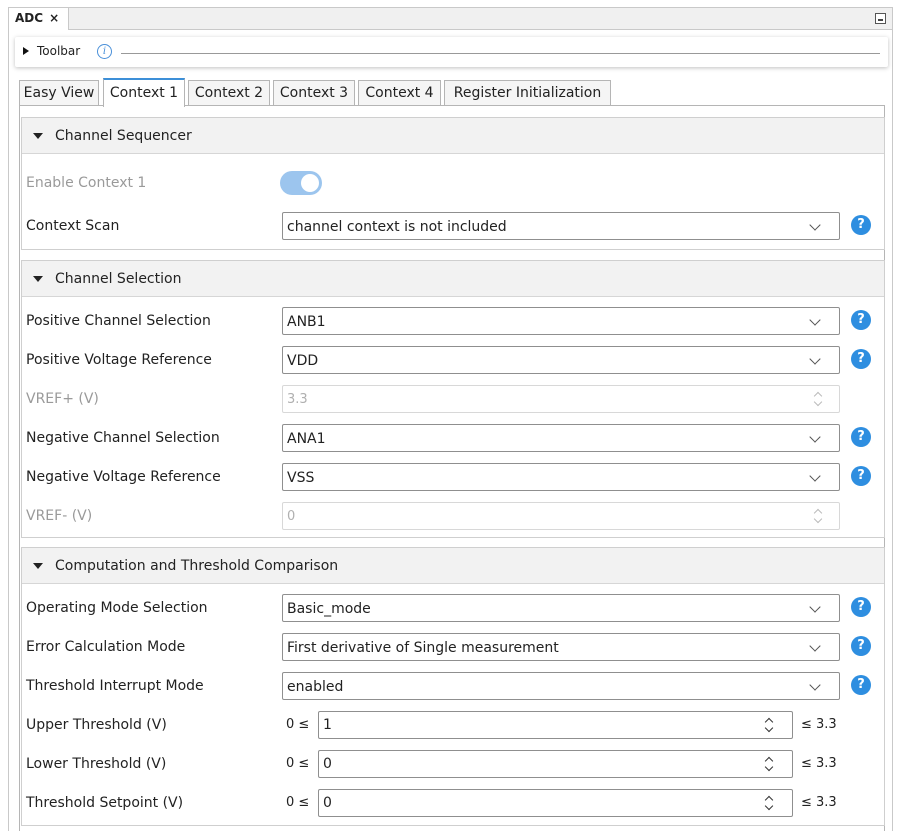 This screenshot has height=831, width=901. What do you see at coordinates (327, 764) in the screenshot?
I see `input-value: 0` at bounding box center [327, 764].